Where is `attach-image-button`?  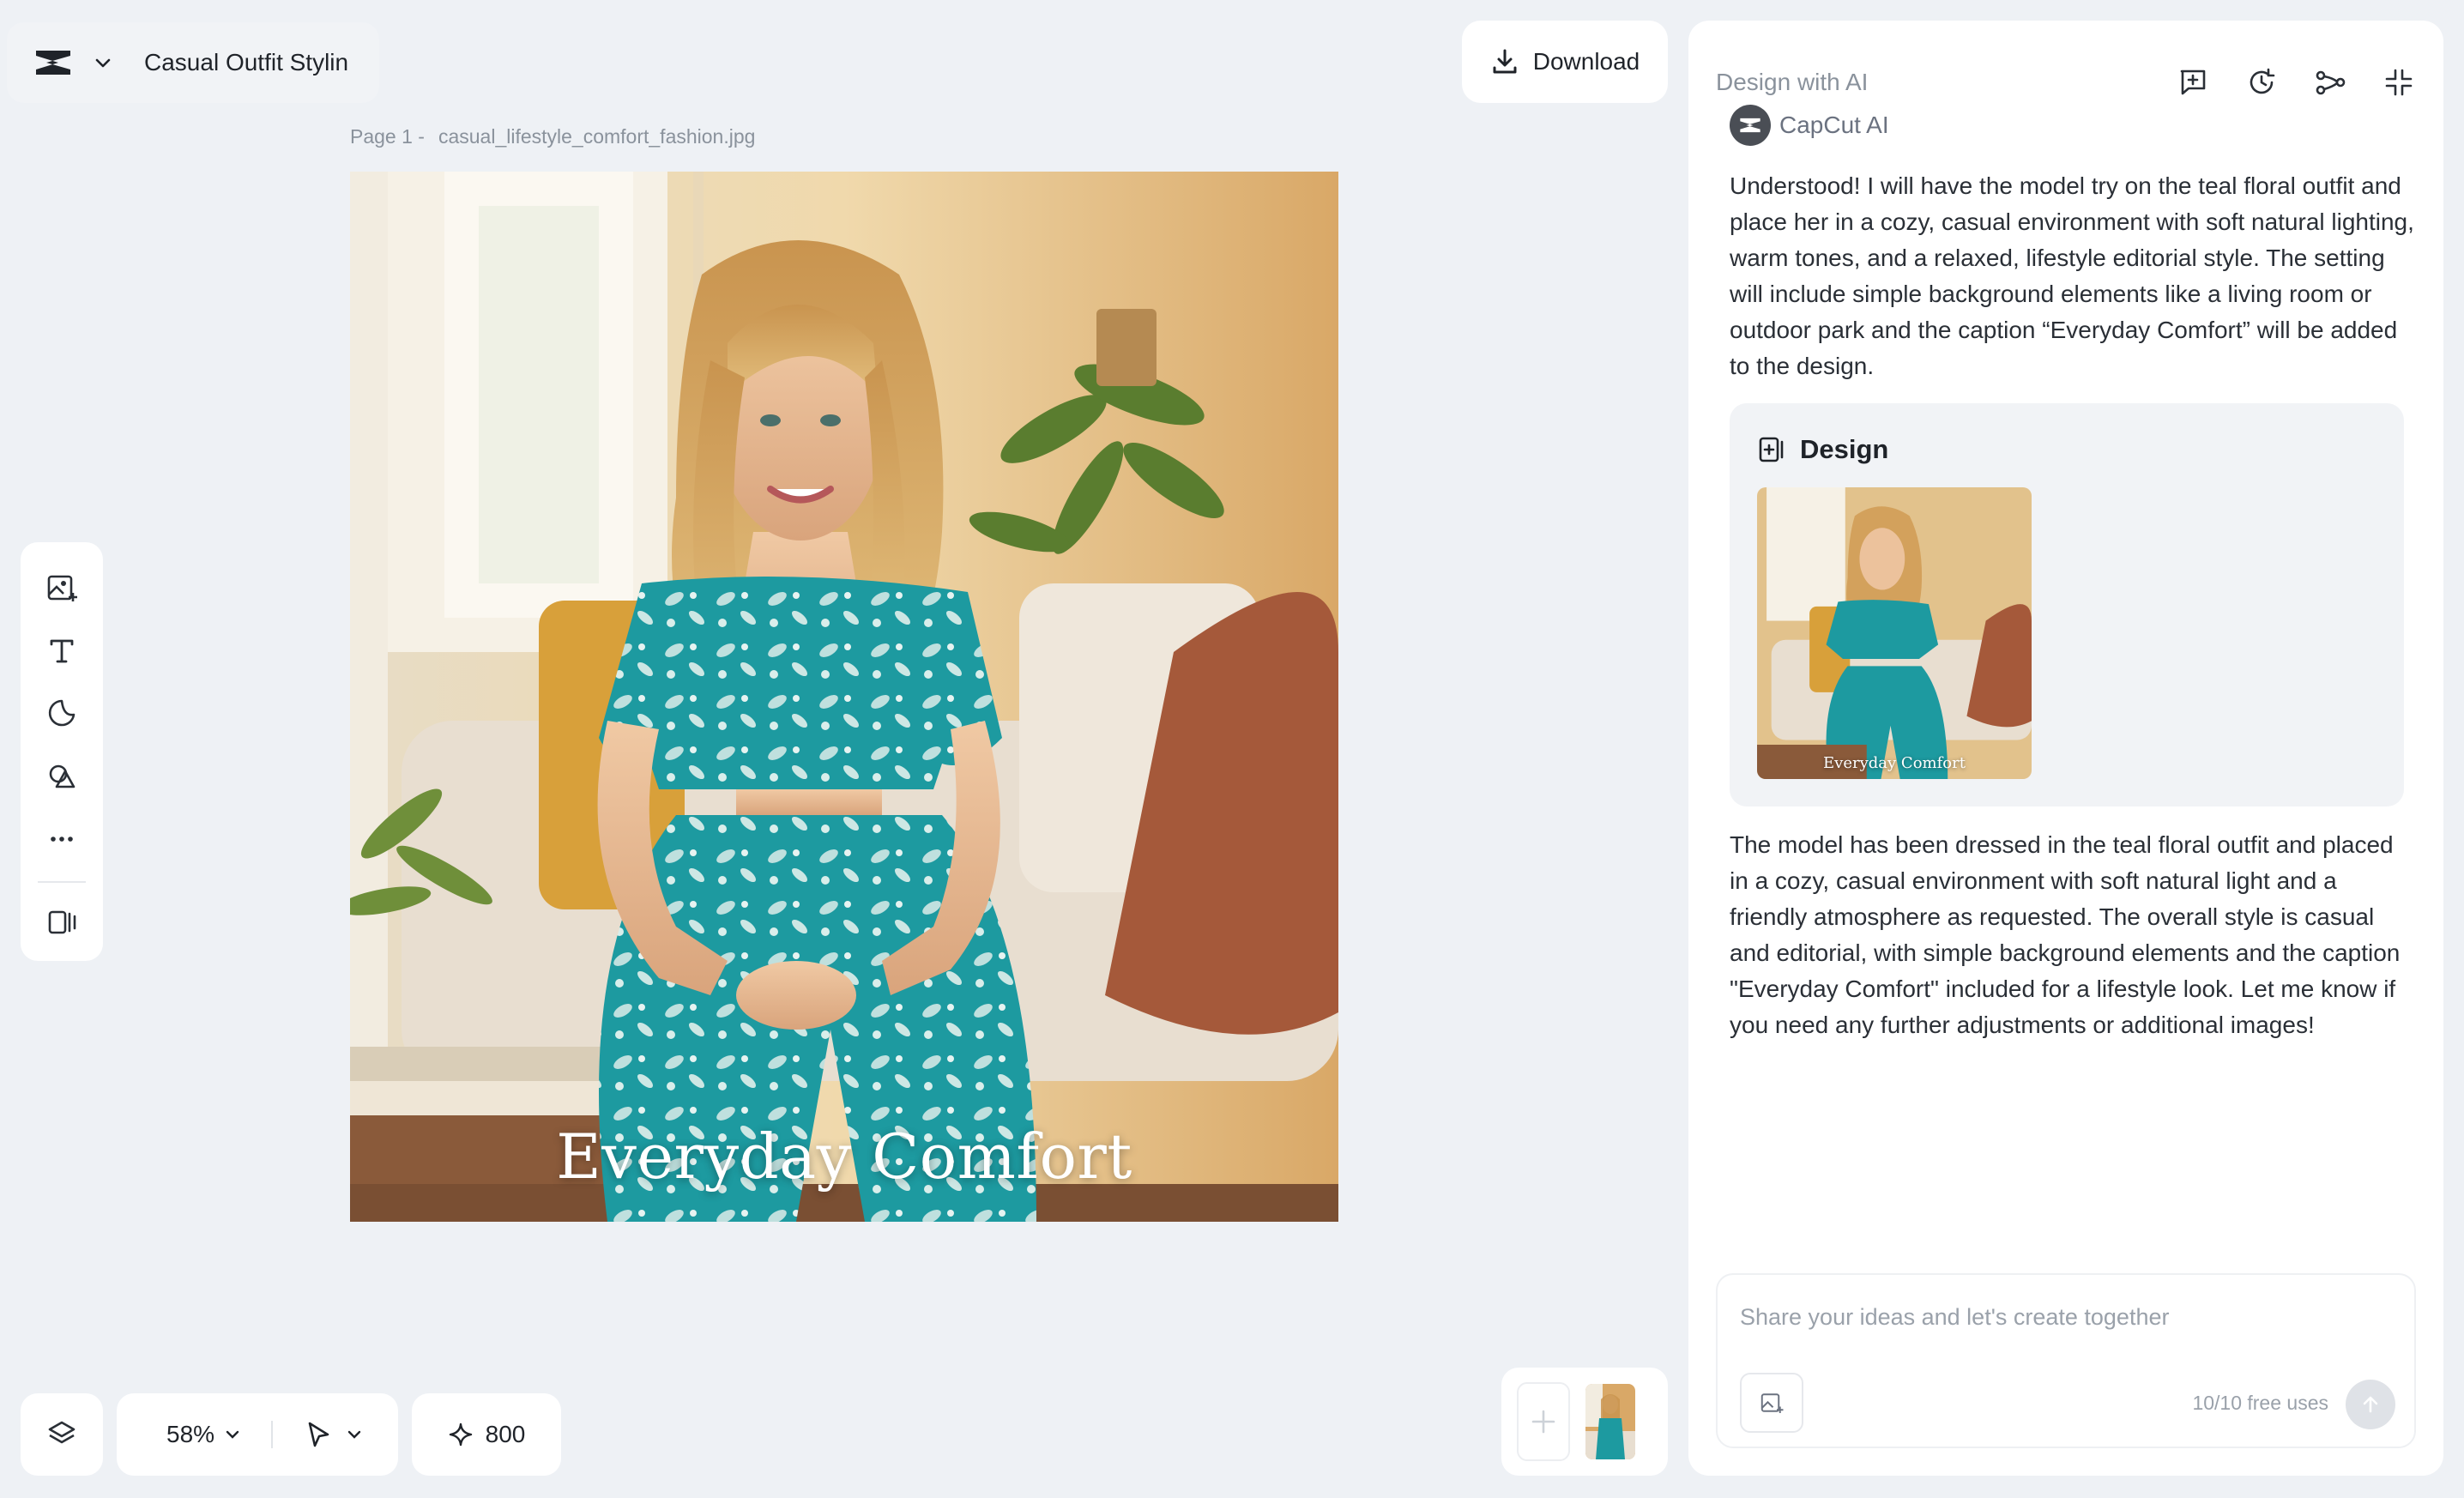
attach-image-button is located at coordinates (1771, 1403).